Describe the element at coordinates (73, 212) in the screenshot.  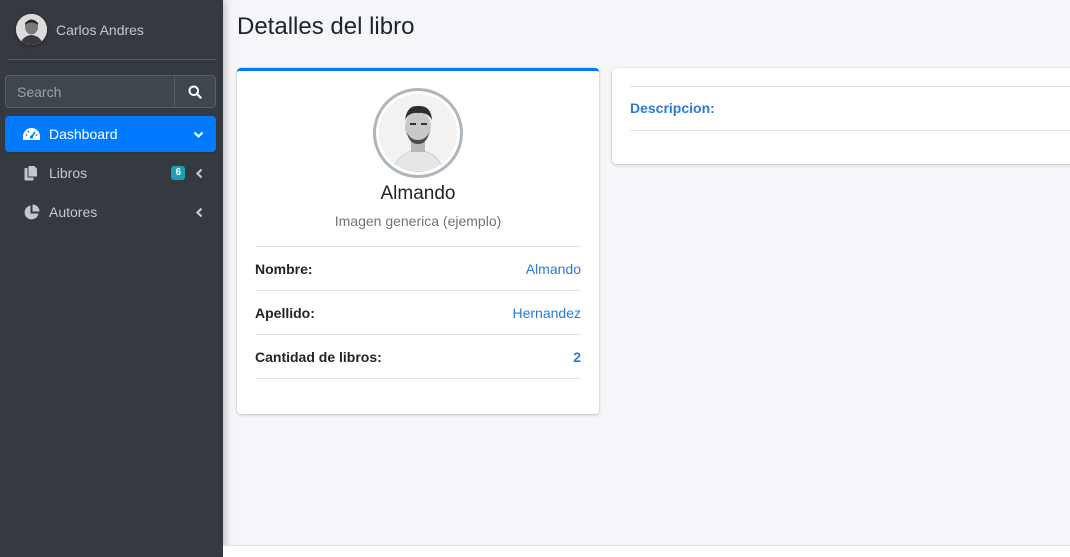
I see `sidebar-item-label: Autores` at that location.